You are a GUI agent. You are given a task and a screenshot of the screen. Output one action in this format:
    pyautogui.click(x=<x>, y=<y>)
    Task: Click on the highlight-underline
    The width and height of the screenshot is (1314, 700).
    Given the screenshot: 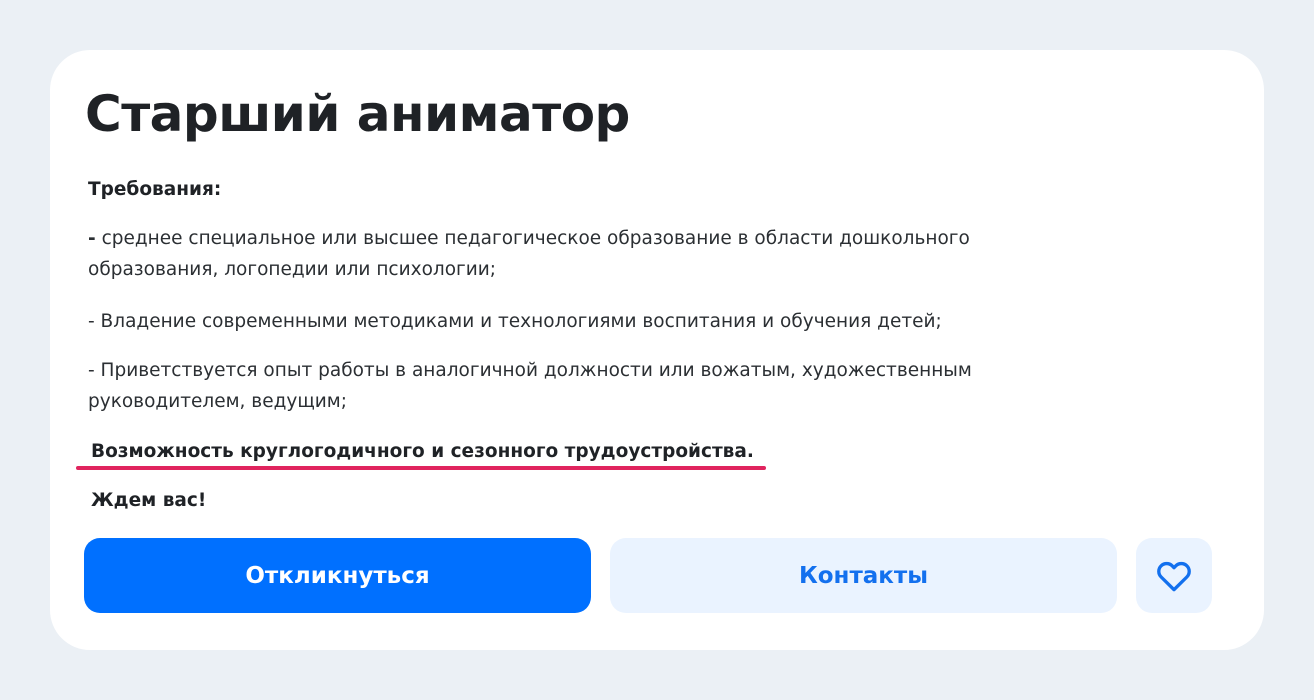 What is the action you would take?
    pyautogui.click(x=421, y=468)
    